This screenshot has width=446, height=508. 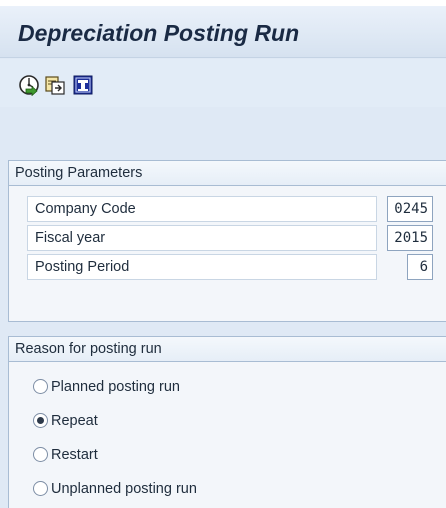 I want to click on get-variant-icon, so click(x=55, y=85).